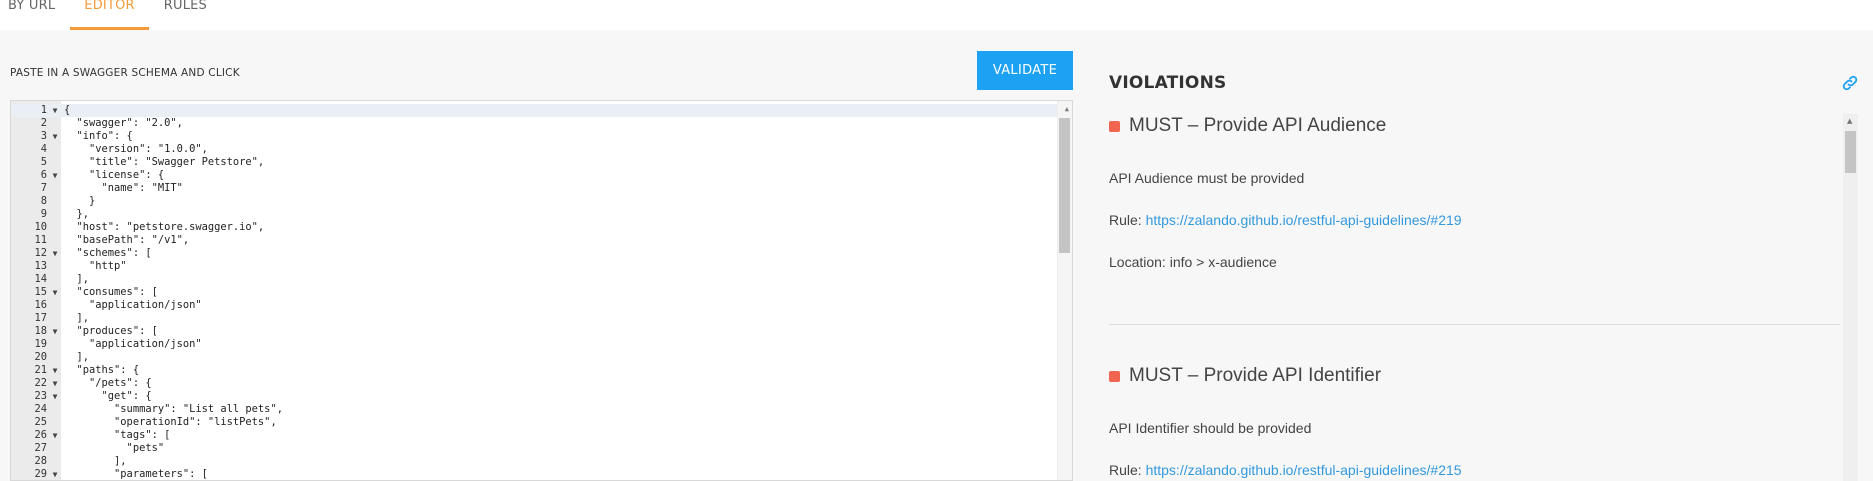  What do you see at coordinates (536, 240) in the screenshot?
I see `code-line: 11 "basePath": "/v1",` at bounding box center [536, 240].